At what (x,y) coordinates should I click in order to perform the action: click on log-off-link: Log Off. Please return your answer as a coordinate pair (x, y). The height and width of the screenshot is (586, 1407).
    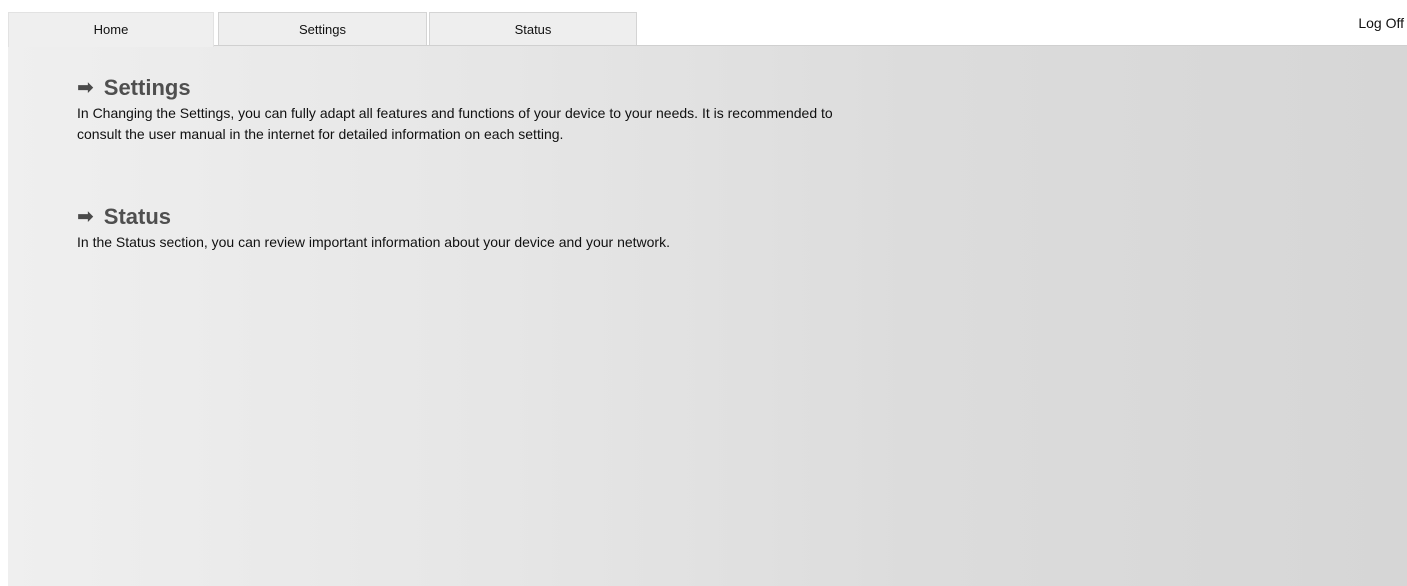
    Looking at the image, I should click on (1381, 23).